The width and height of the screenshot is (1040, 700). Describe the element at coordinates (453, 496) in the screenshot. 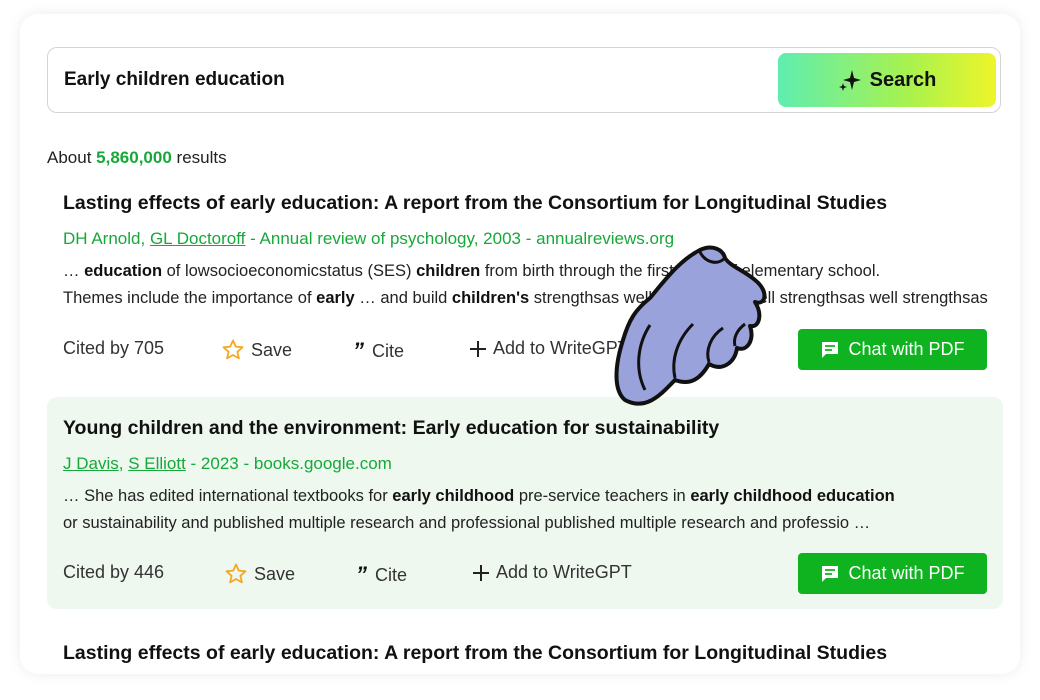

I see `snippet-highlight: early childhood` at that location.